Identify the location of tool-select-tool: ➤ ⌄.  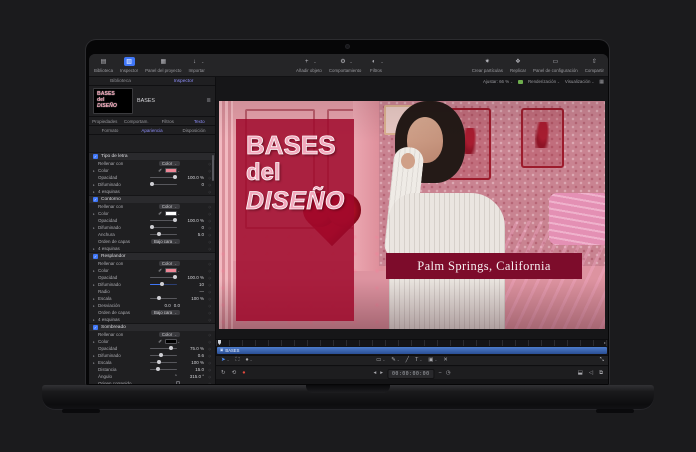
(225, 360).